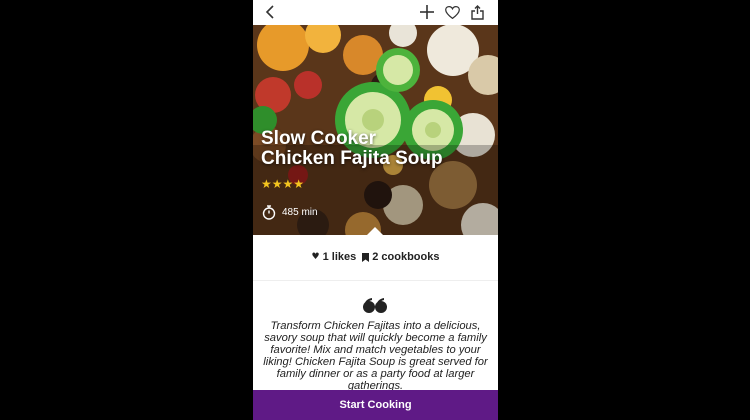  Describe the element at coordinates (352, 158) in the screenshot. I see `recipe-title-line-2: Chicken Fajita Soup` at that location.